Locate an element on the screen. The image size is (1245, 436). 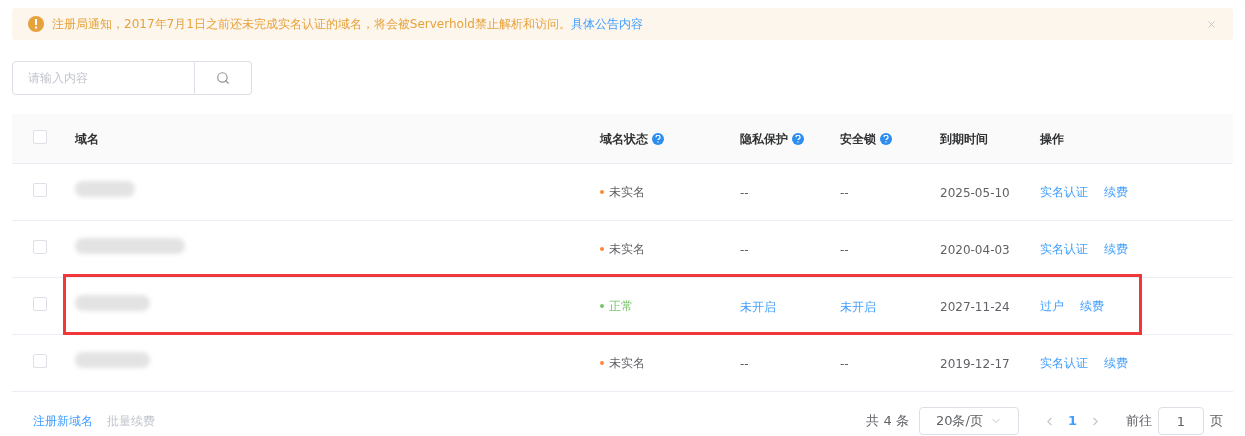
total-count: 共 4 条 is located at coordinates (887, 421).